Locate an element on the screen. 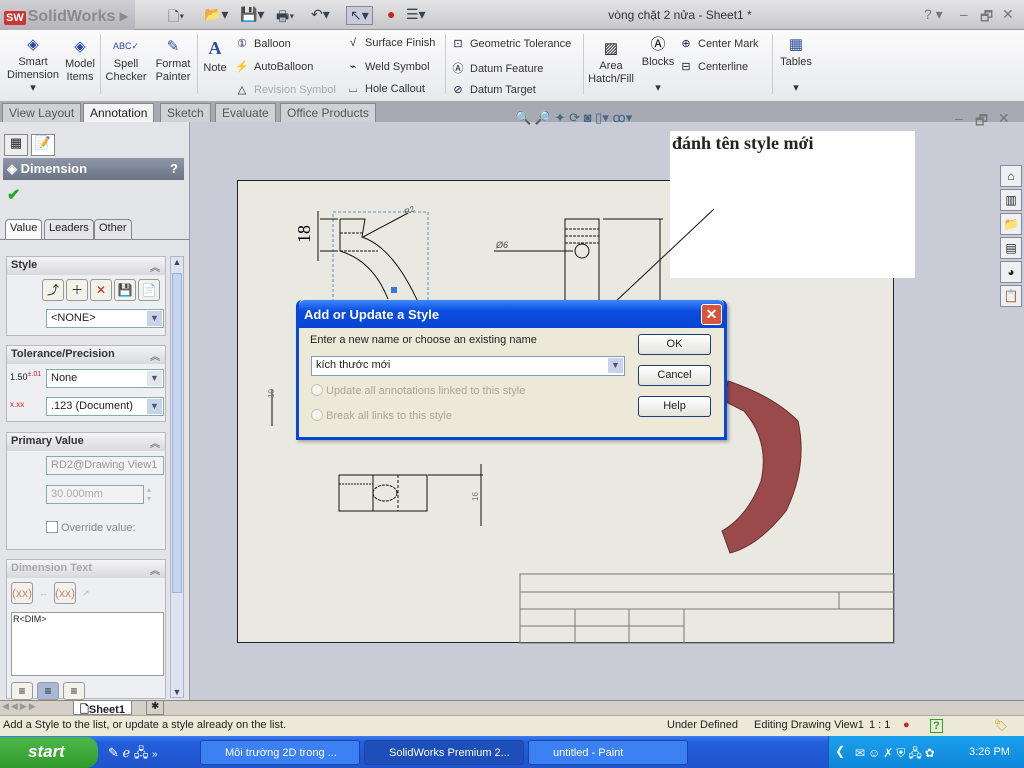 This screenshot has height=768, width=1024. previous-view-icon: ✦ is located at coordinates (560, 117).